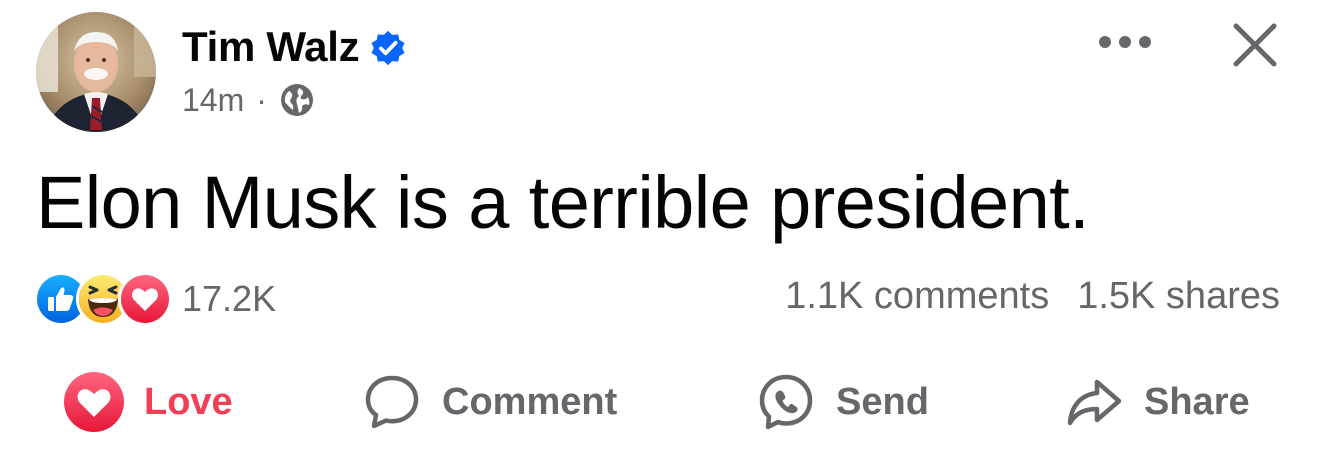  Describe the element at coordinates (271, 47) in the screenshot. I see `author-name-text: Tim Walz` at that location.